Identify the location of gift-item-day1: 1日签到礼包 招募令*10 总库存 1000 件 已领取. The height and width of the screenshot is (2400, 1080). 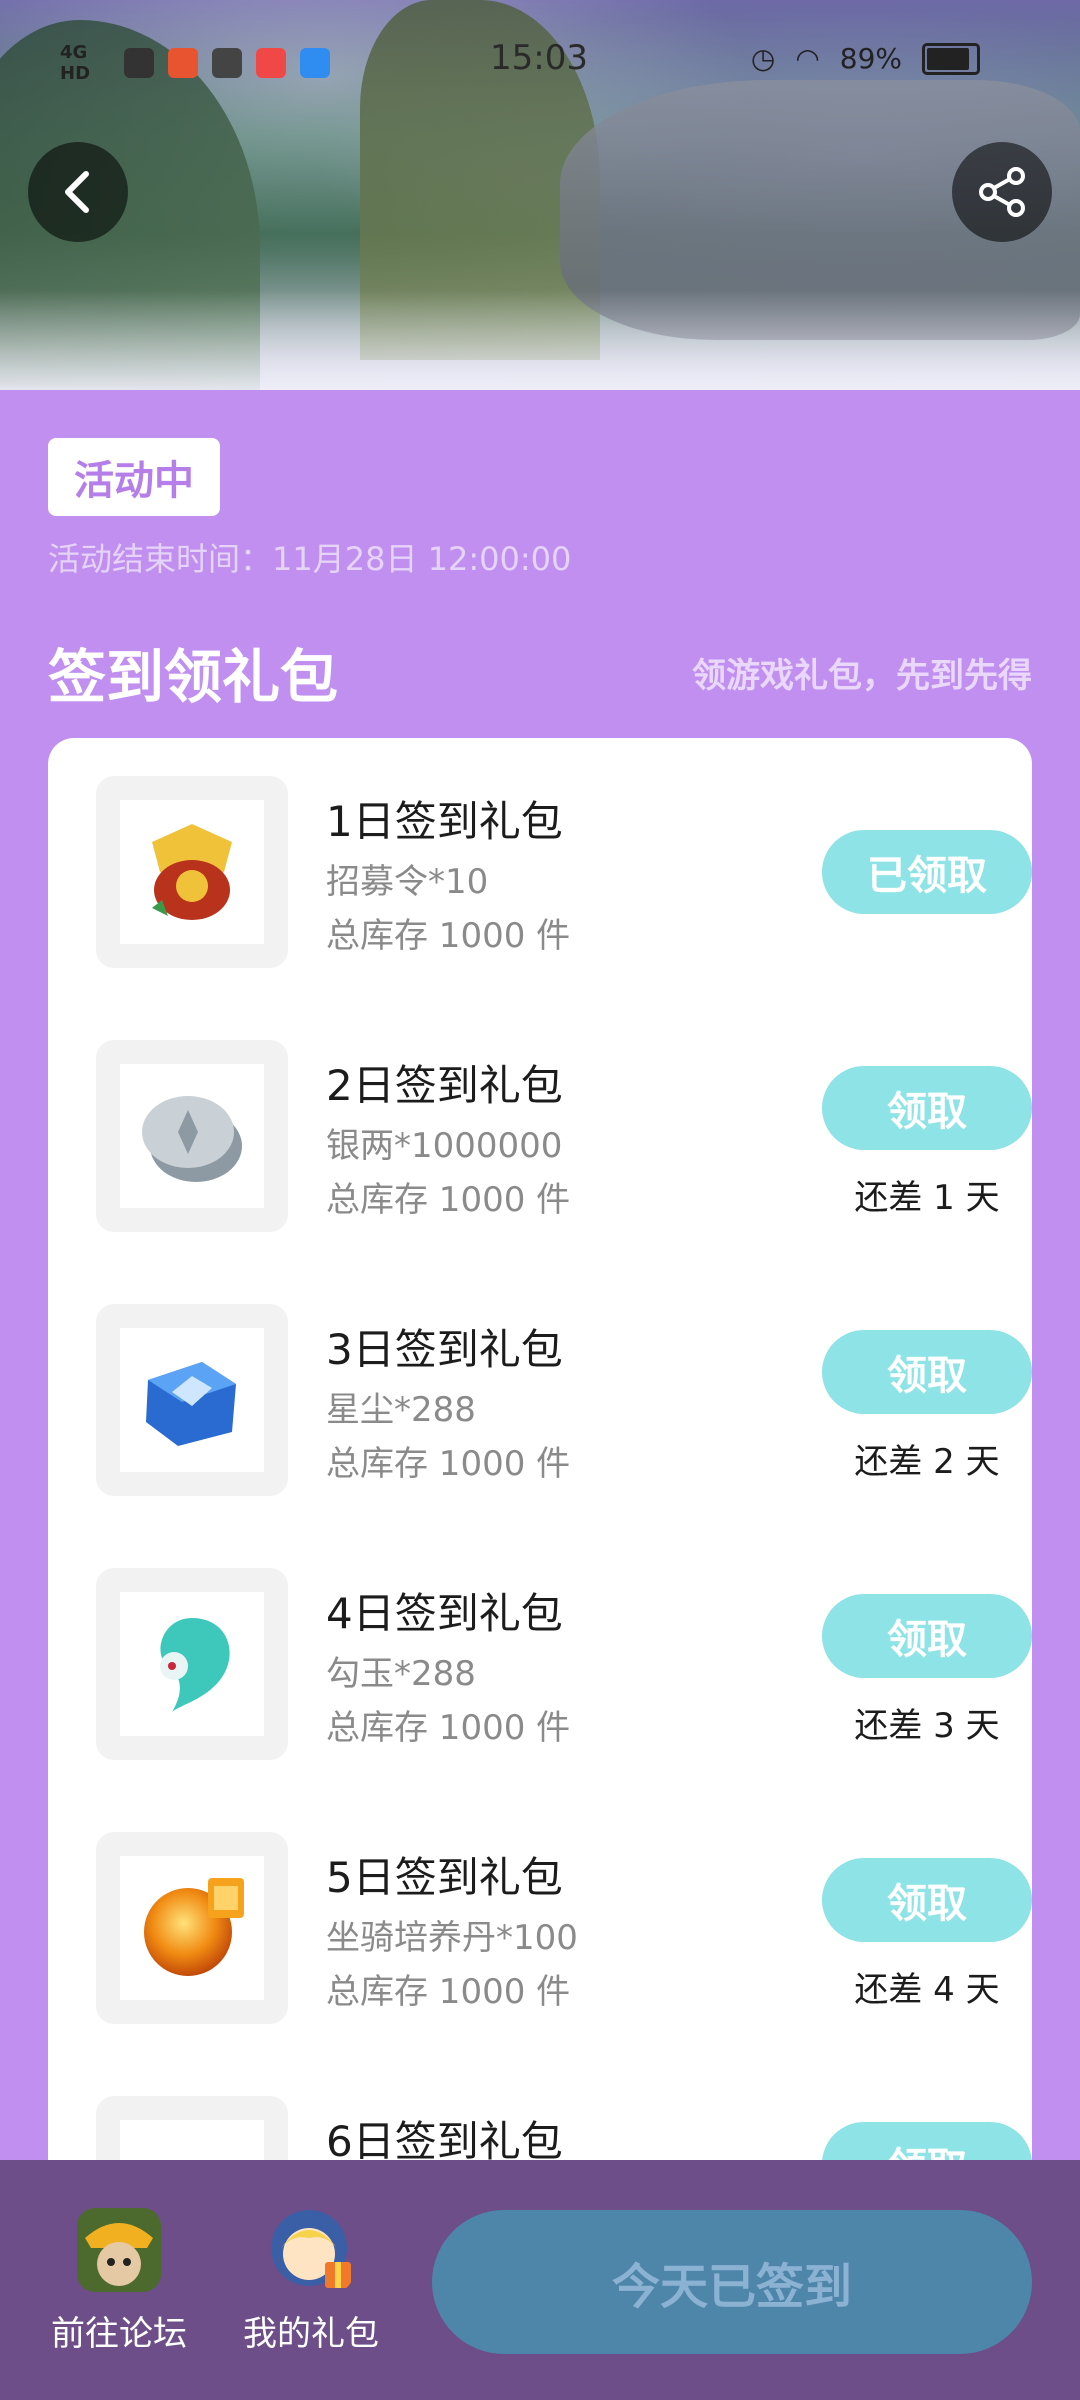
(564, 872).